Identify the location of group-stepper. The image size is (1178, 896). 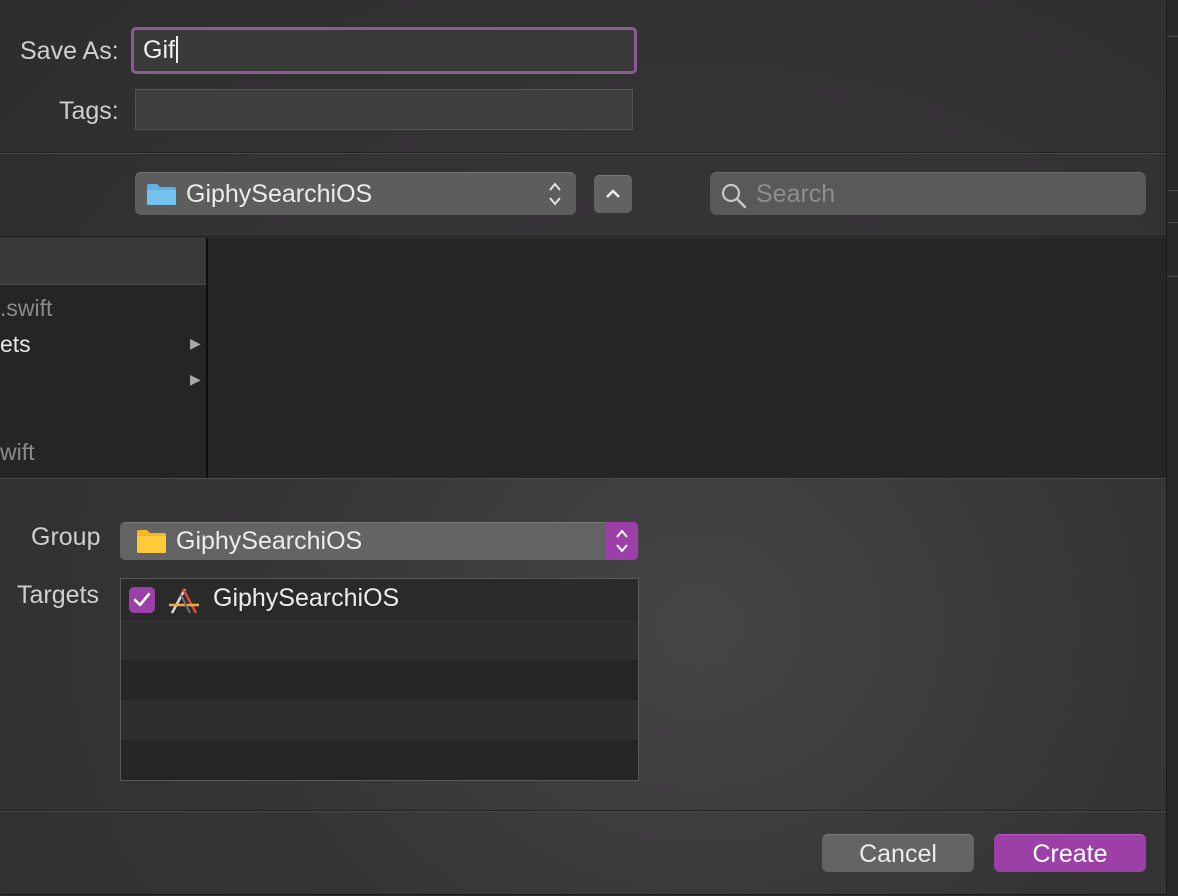
(622, 541).